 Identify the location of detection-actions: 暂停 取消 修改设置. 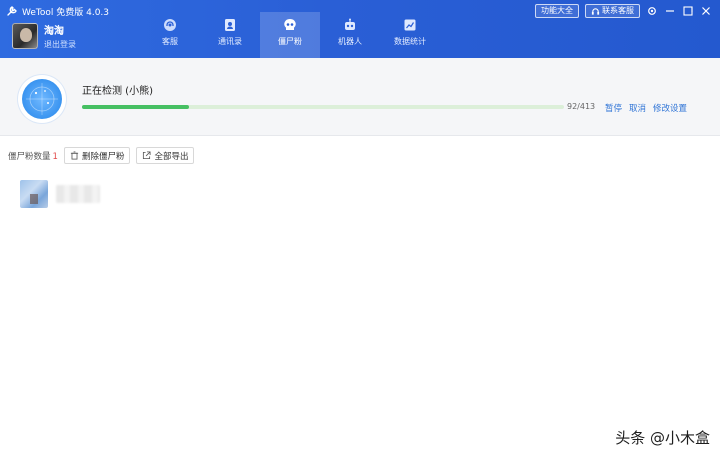
(646, 108).